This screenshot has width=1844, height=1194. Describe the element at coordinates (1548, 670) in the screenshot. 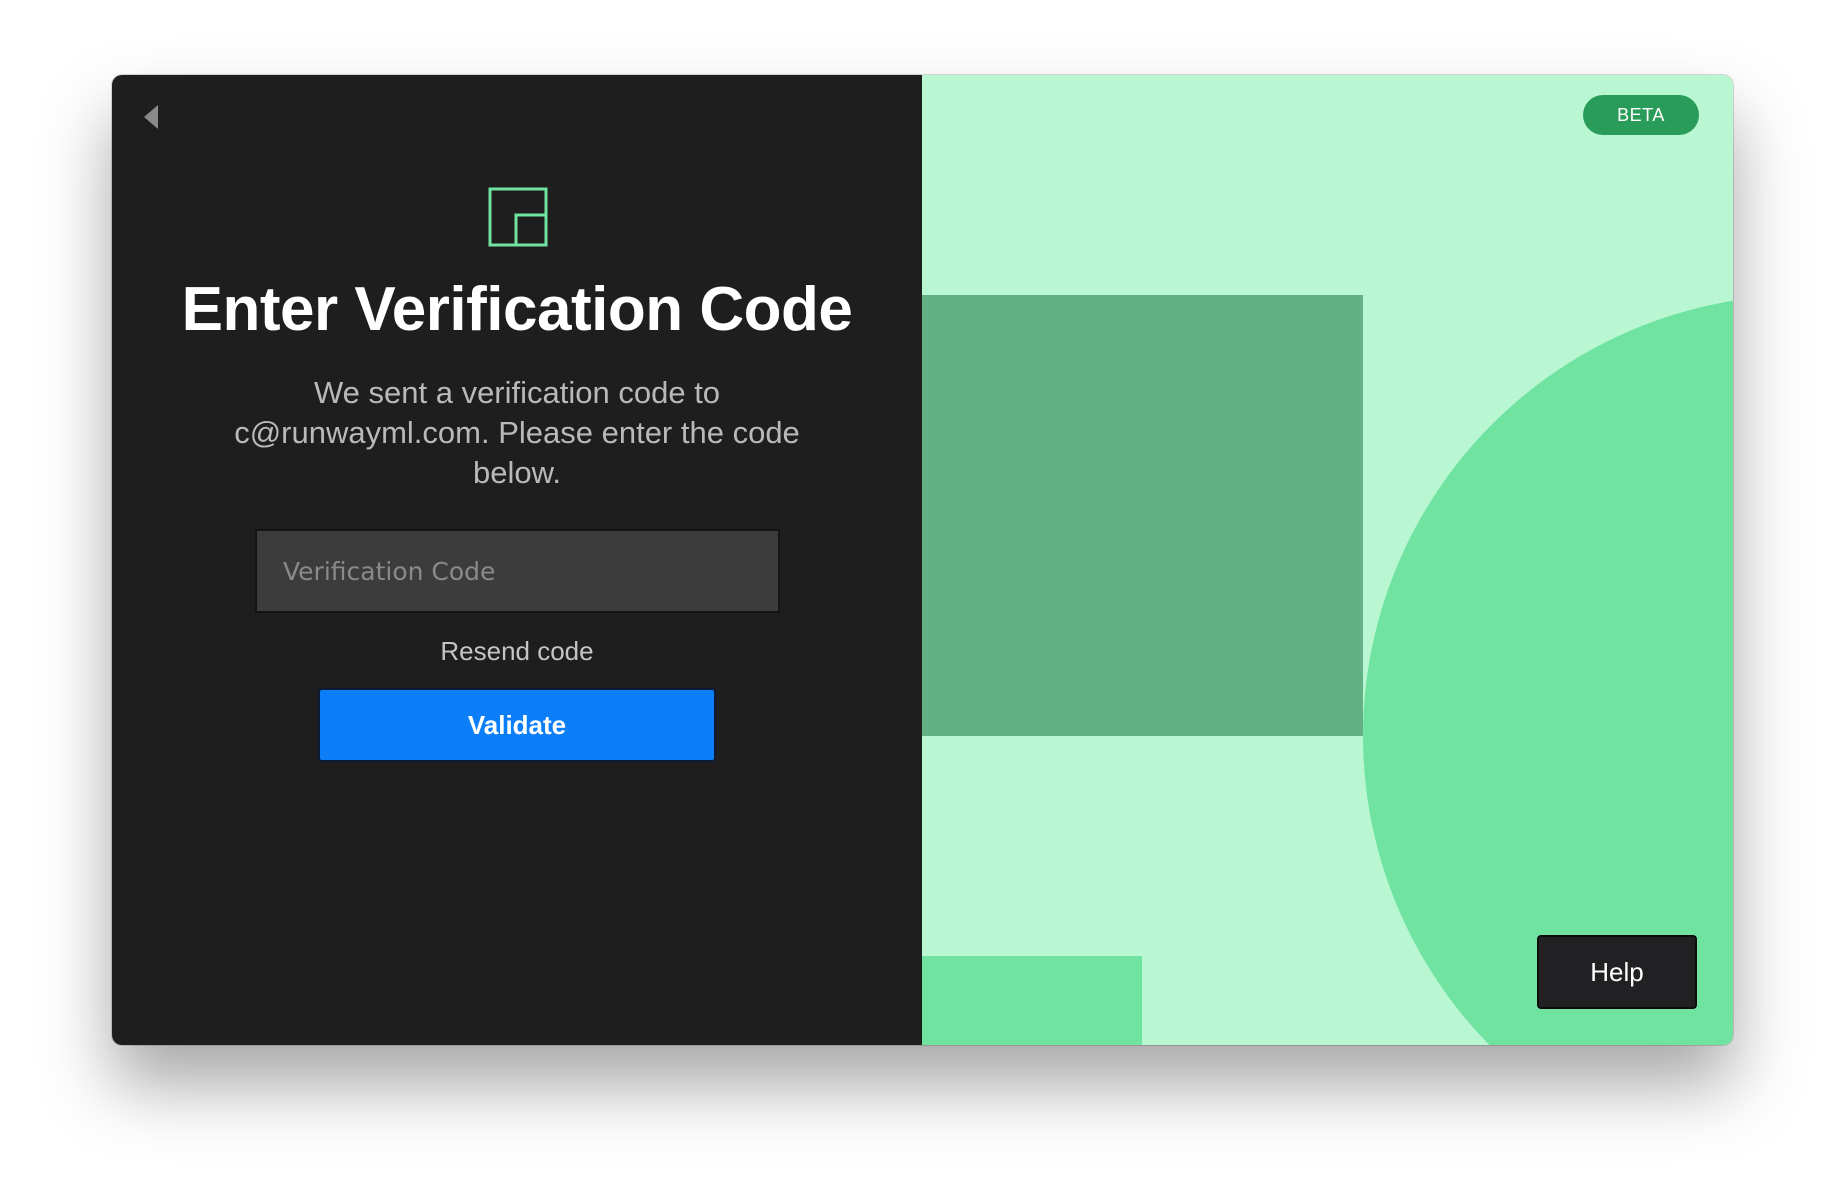

I see `decorative-circle` at that location.